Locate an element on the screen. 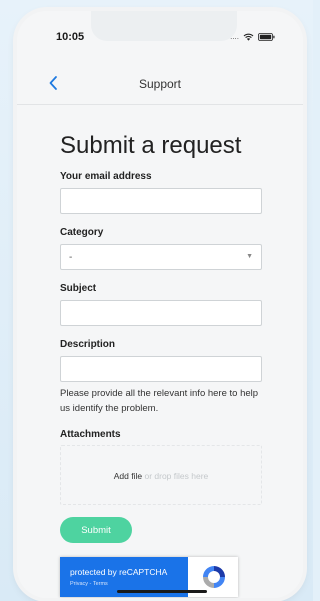  attachments-dropzone: Add file or drop files here is located at coordinates (161, 475).